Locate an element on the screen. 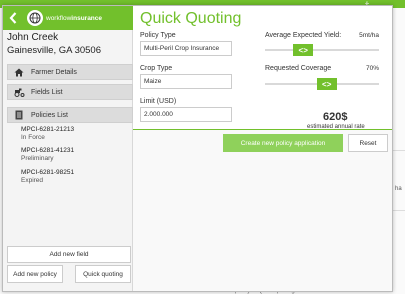 The image size is (405, 294). sidebar-item-label: Policies List is located at coordinates (49, 115).